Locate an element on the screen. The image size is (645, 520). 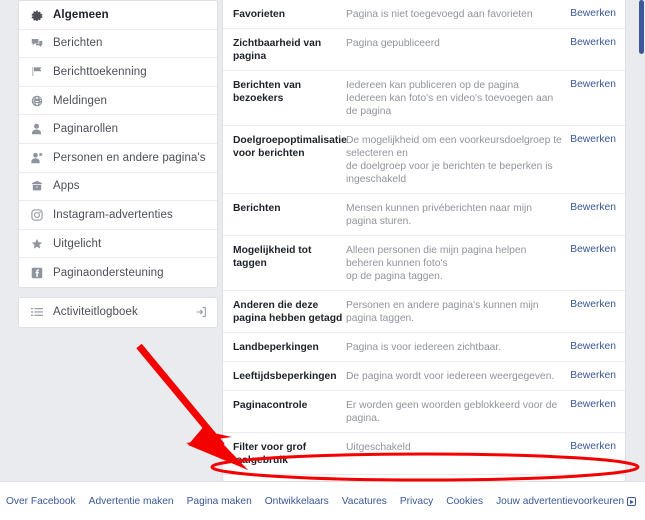
sidebar-item-berichttoekenning: Berichttoekenning is located at coordinates (118, 72).